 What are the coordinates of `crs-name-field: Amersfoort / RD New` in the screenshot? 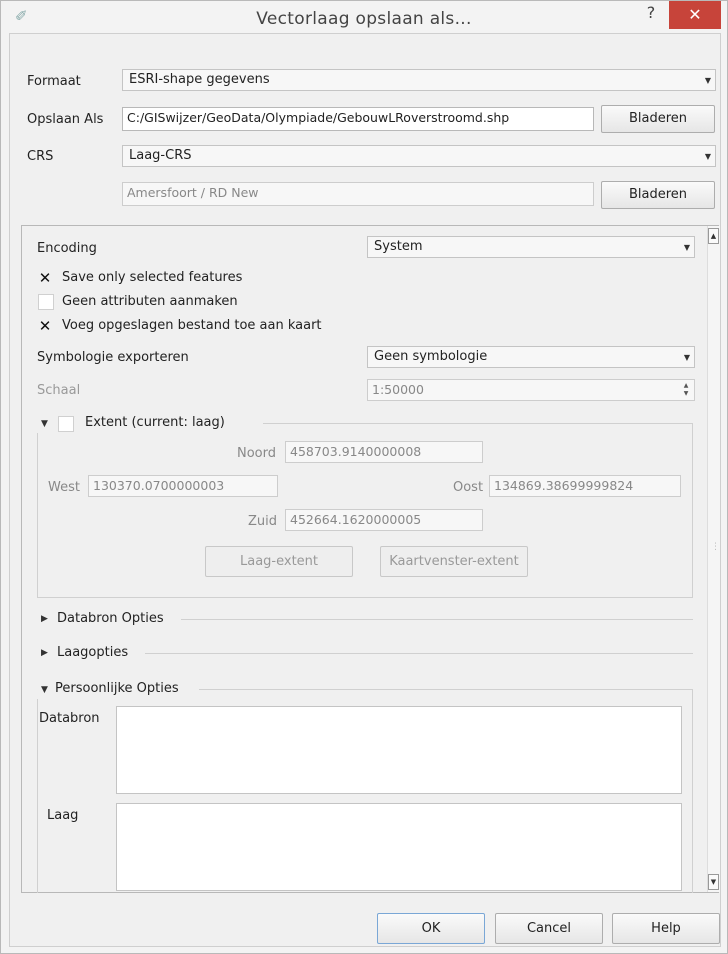 It's located at (358, 194).